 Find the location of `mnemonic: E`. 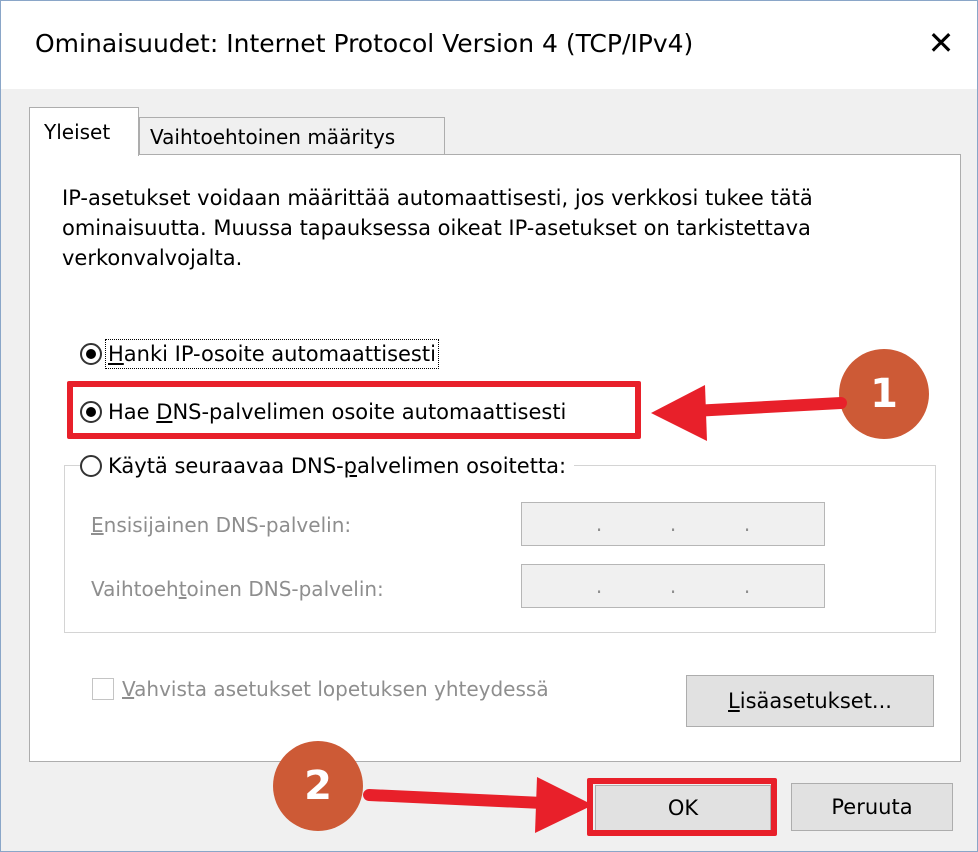

mnemonic: E is located at coordinates (97, 525).